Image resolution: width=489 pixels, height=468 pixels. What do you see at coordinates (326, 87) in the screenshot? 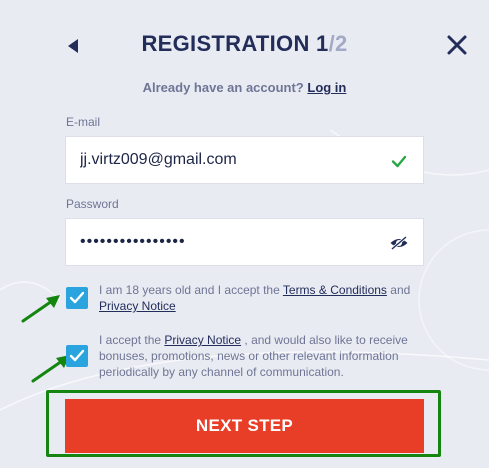
I see `login-link: Log in` at bounding box center [326, 87].